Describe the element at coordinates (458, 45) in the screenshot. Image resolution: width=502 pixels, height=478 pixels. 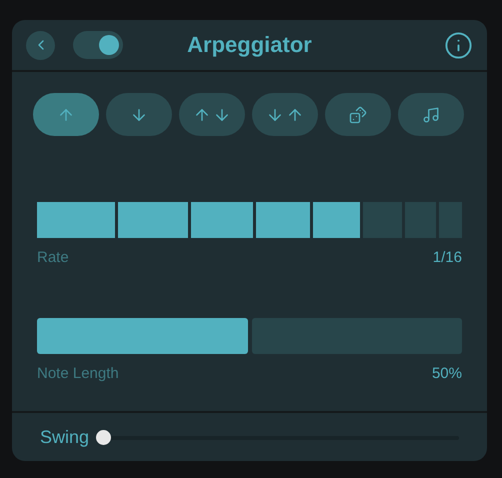
I see `info-icon` at that location.